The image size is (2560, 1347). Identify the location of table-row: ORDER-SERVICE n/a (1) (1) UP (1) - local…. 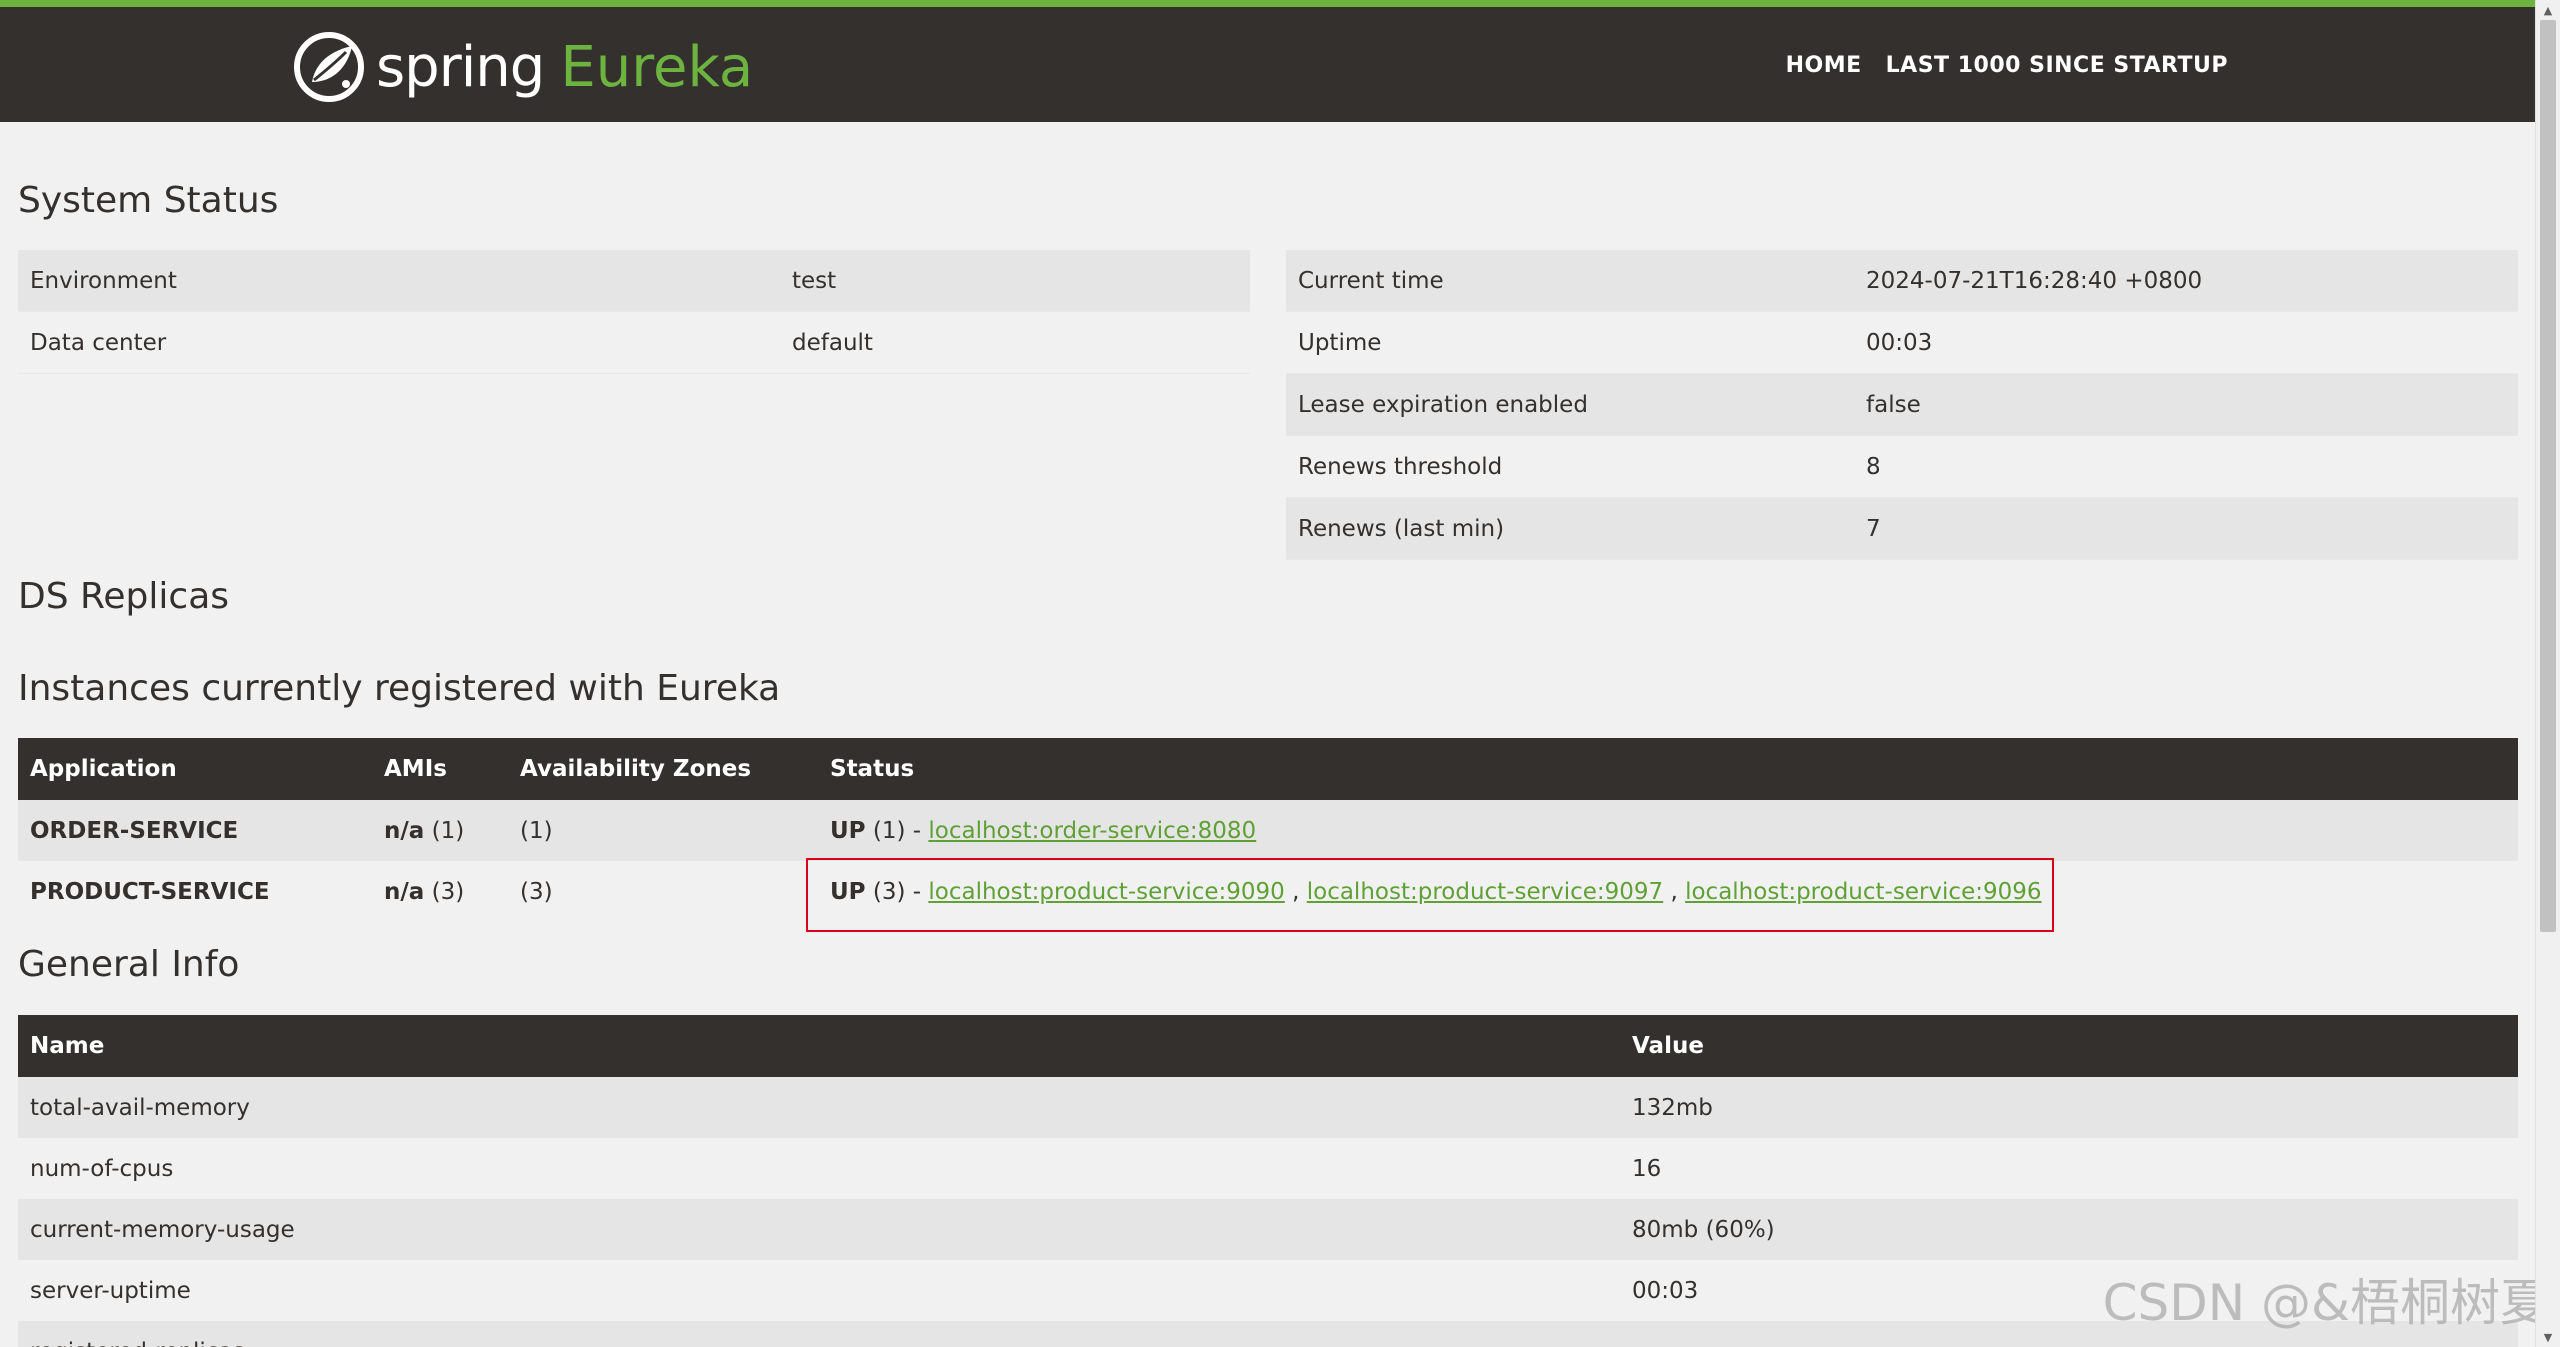
(1268, 830).